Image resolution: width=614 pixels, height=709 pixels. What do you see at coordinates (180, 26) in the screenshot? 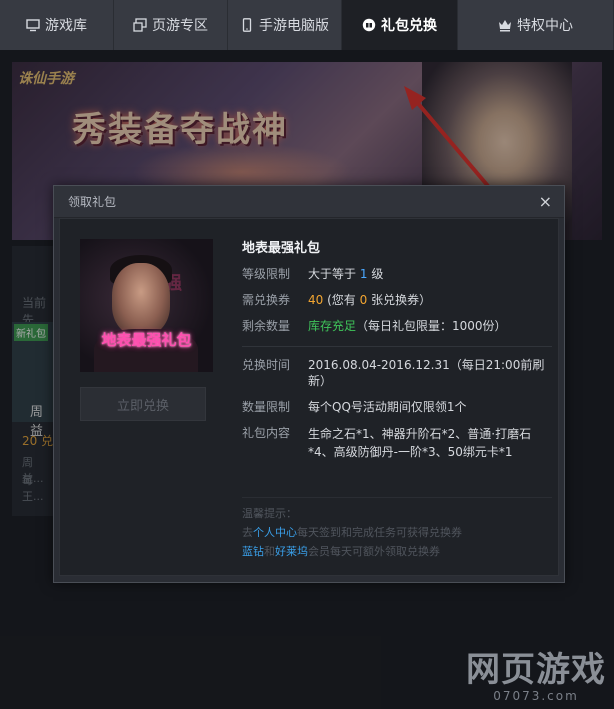
I see `tab-label: 页游专区` at bounding box center [180, 26].